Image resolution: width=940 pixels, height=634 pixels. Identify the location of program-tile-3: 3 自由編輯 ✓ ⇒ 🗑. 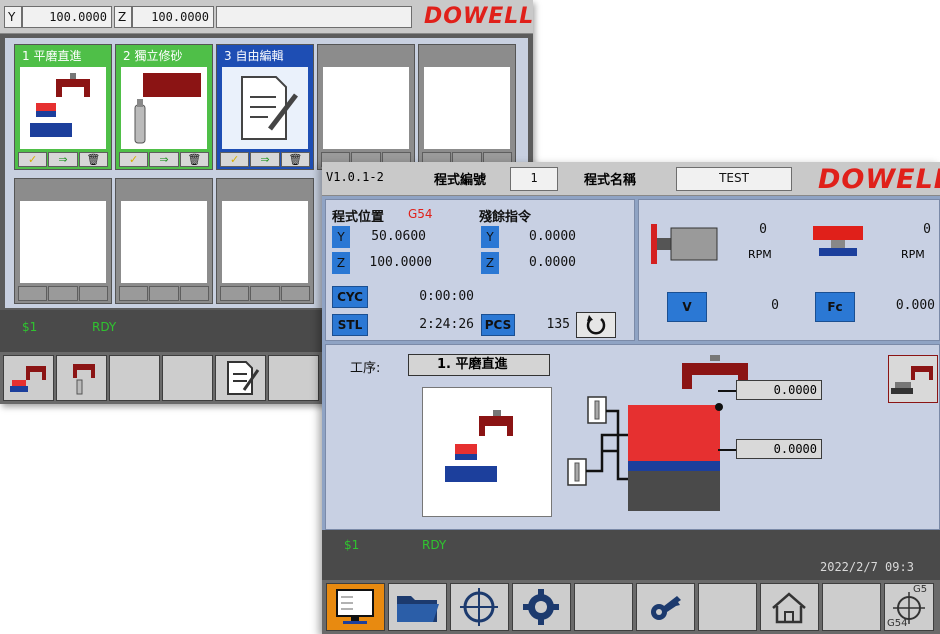
(265, 107).